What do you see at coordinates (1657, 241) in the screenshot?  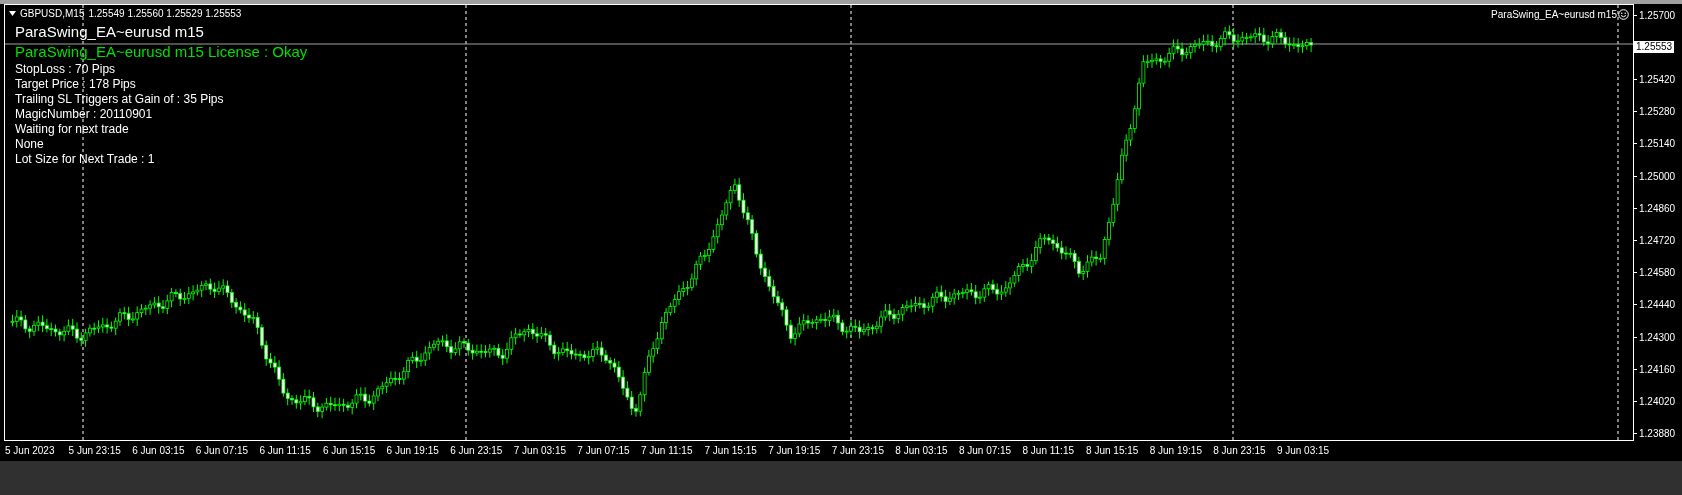 I see `price-tick-label: 1.24720` at bounding box center [1657, 241].